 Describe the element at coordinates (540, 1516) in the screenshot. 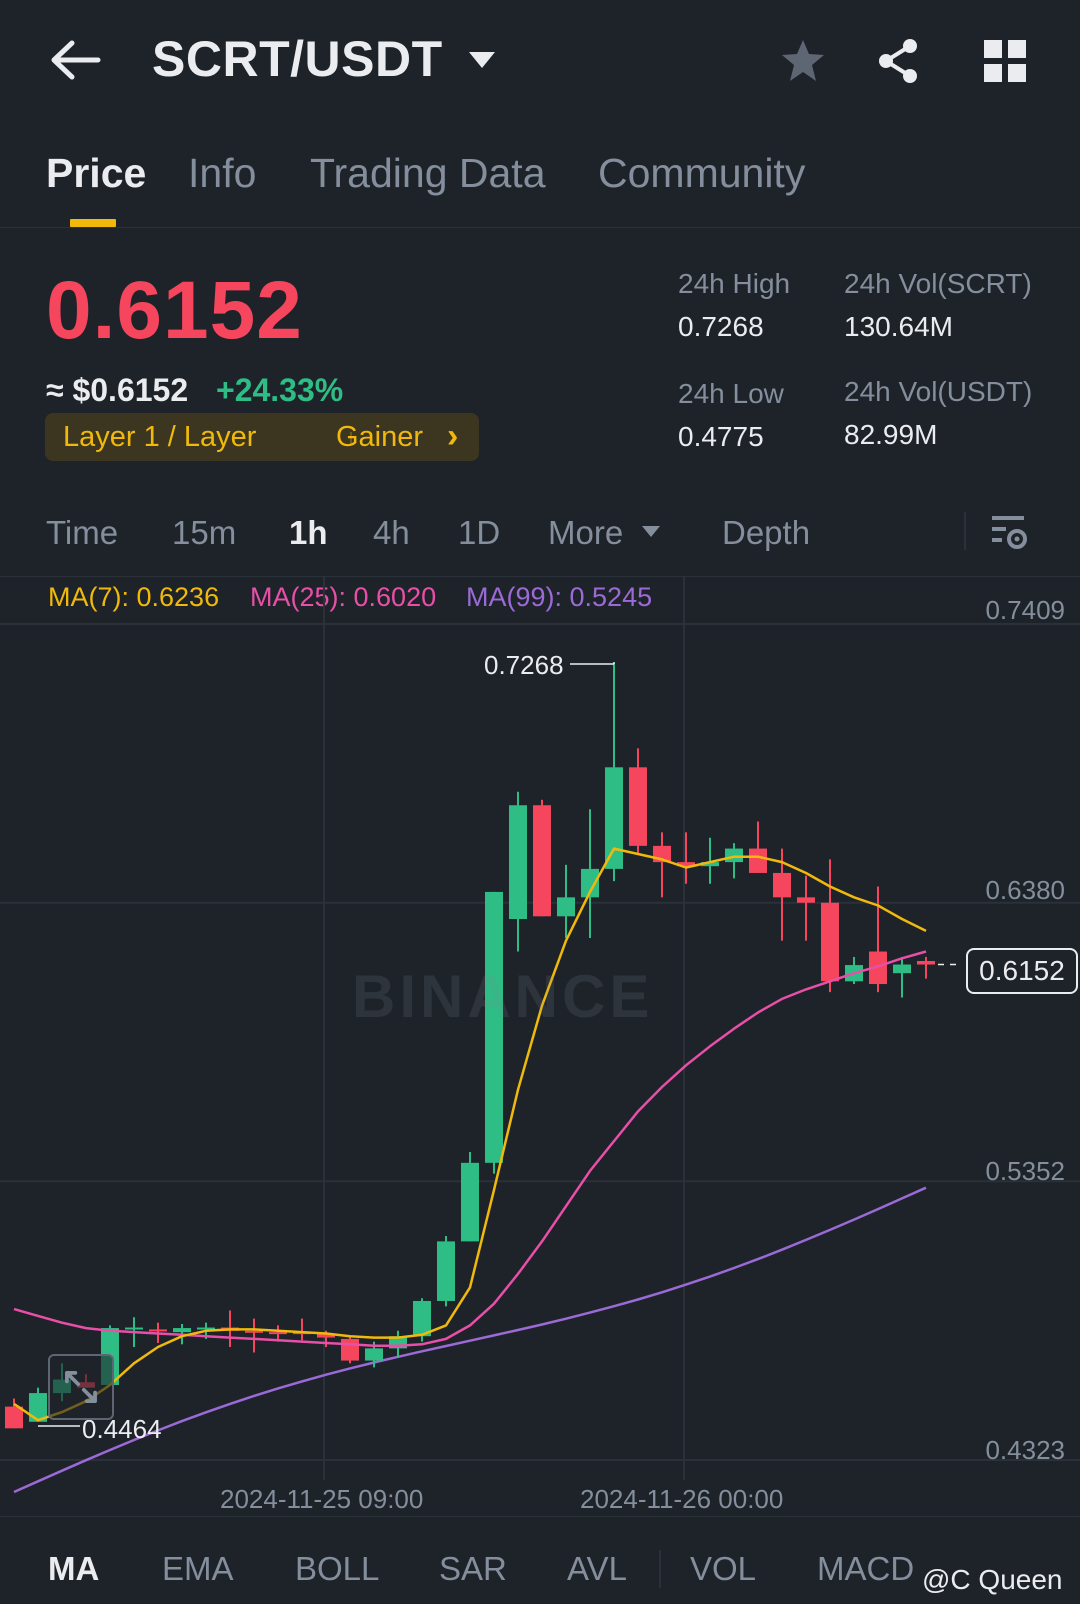

I see `indicator-bar-divider` at that location.